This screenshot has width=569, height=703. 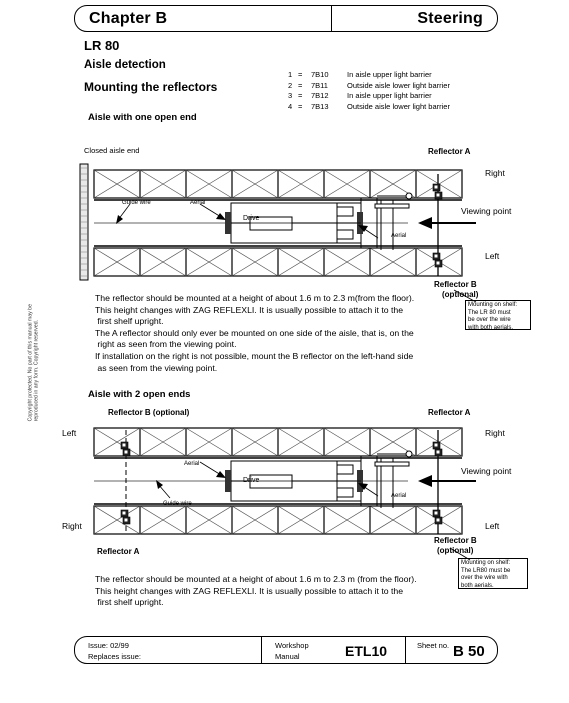 I want to click on figure1-drawing, so click(x=278, y=225).